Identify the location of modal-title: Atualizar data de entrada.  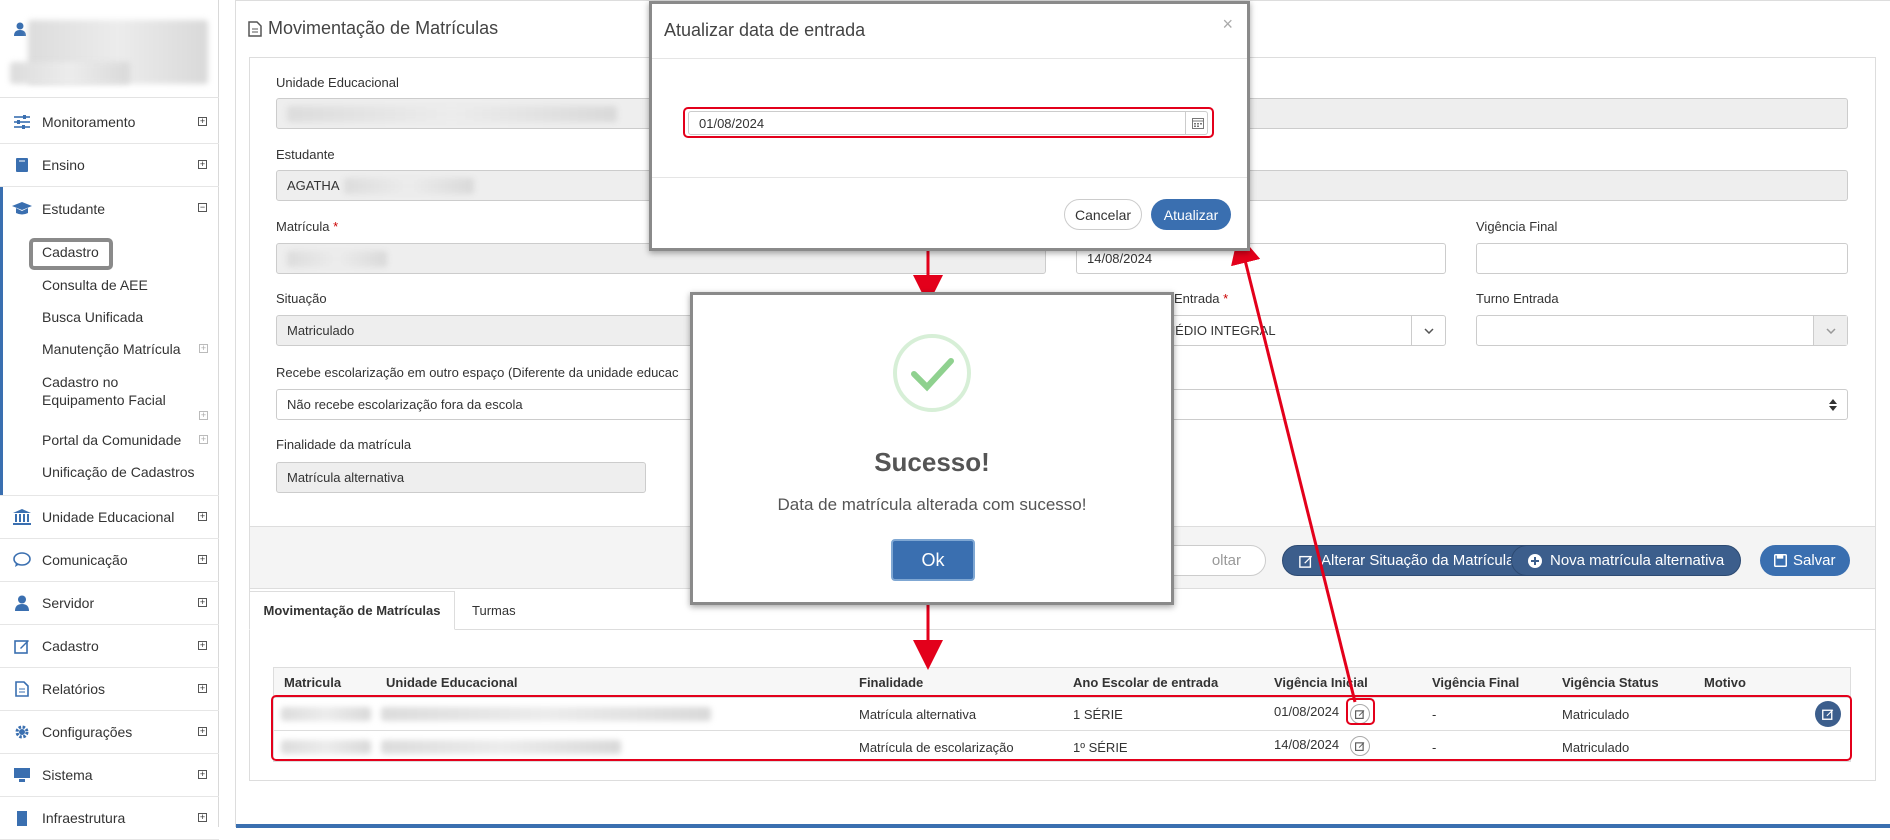
(765, 30).